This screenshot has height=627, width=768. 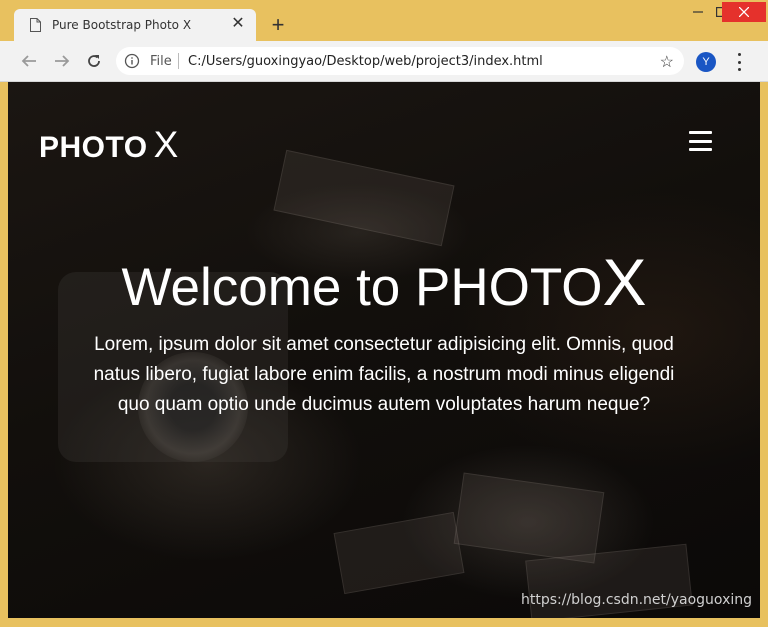 What do you see at coordinates (132, 61) in the screenshot?
I see `info-icon` at bounding box center [132, 61].